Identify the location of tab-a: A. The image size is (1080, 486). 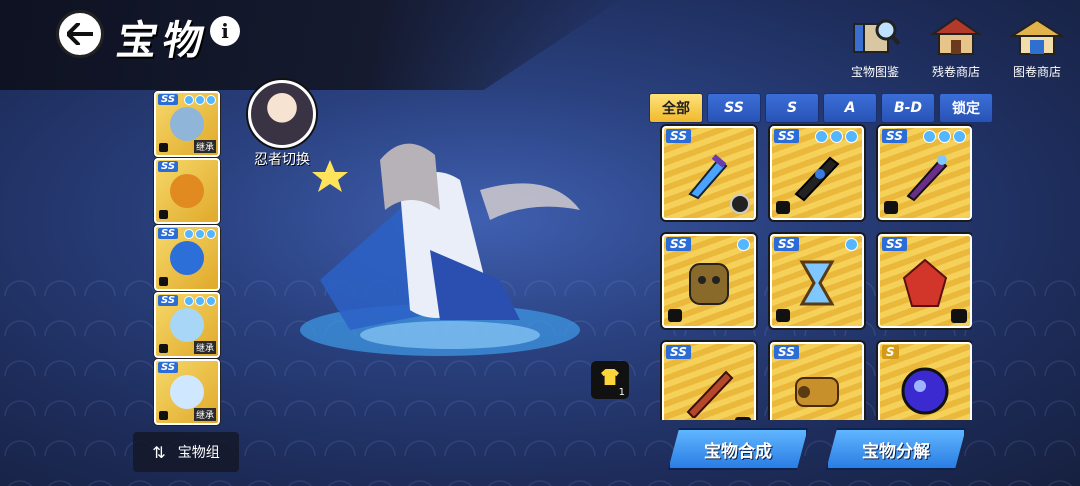
(850, 108).